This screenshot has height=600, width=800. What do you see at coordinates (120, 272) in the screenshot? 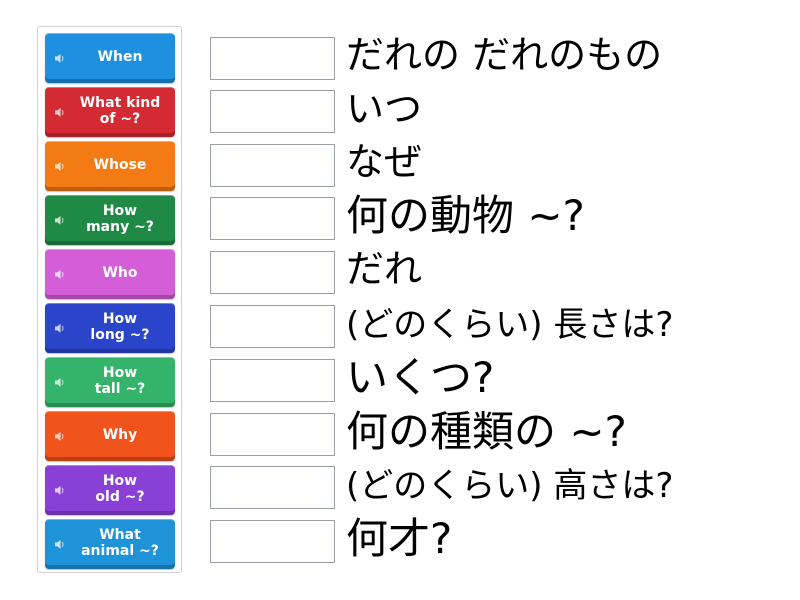
I see `word-tile-label: Who` at bounding box center [120, 272].